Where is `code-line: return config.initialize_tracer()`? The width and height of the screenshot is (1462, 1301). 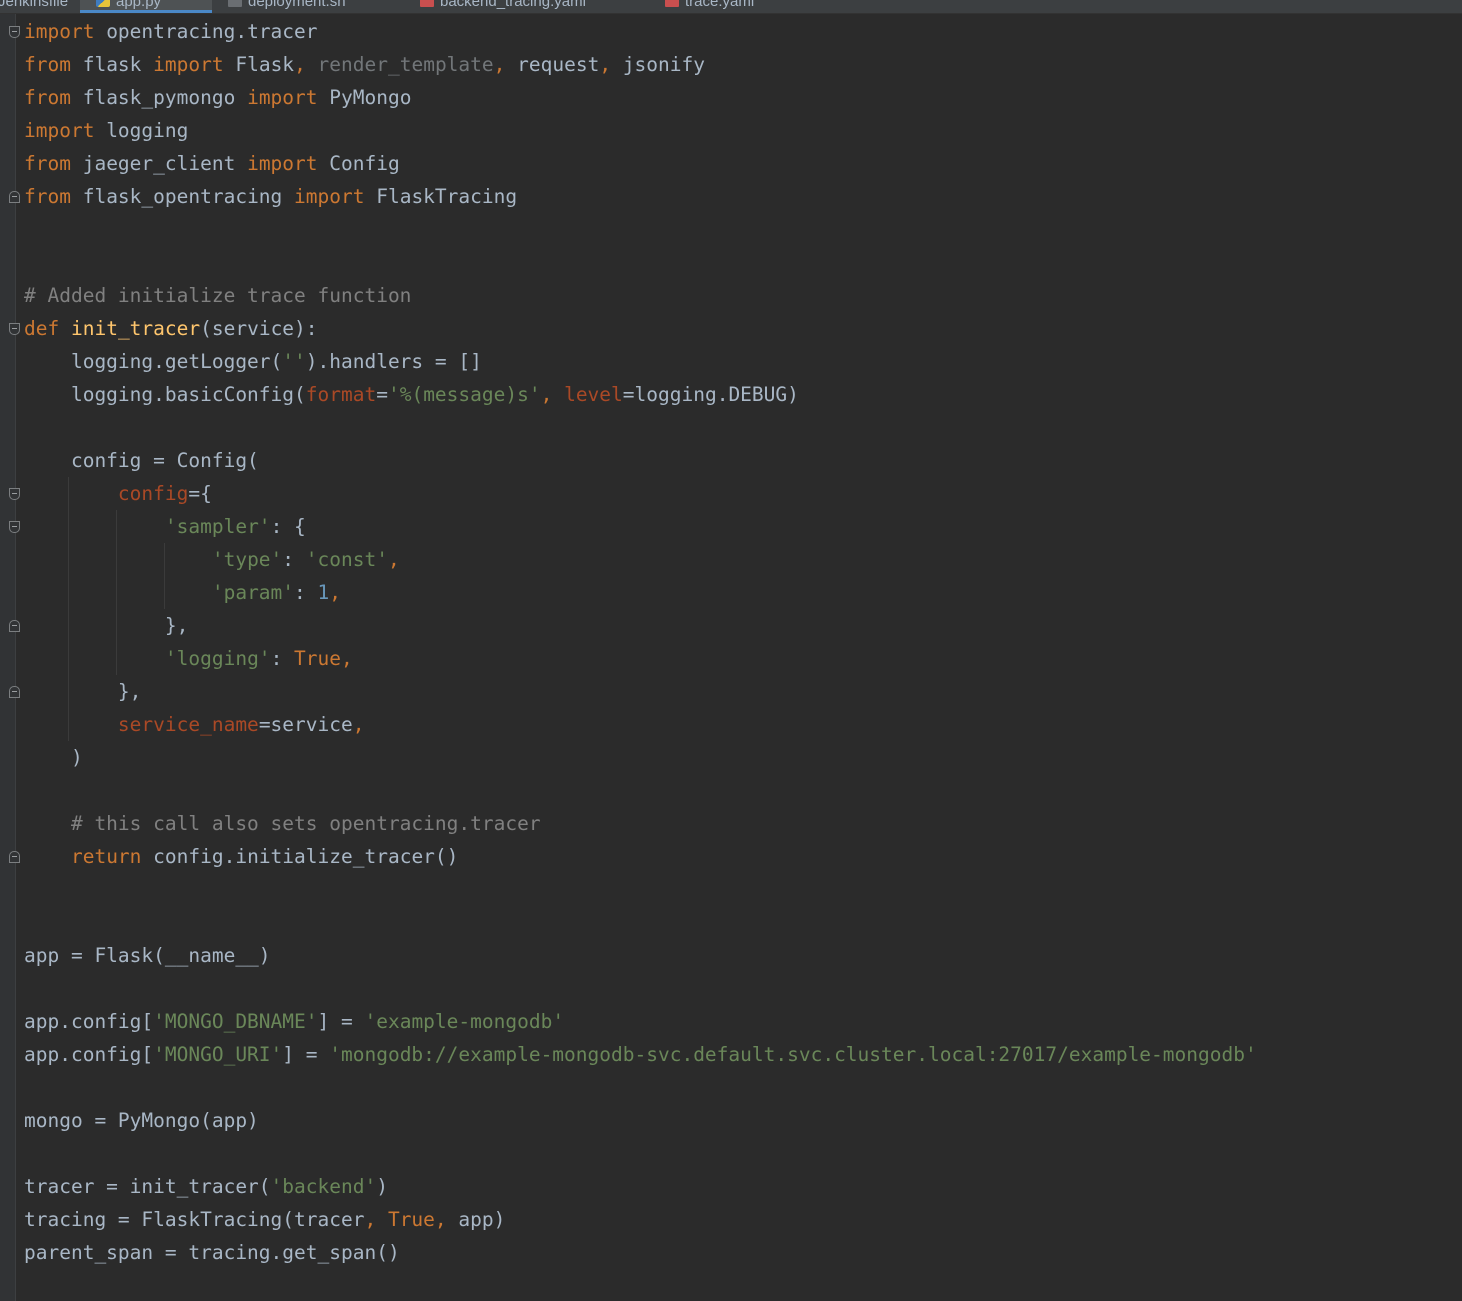
code-line: return config.initialize_tracer() is located at coordinates (264, 856).